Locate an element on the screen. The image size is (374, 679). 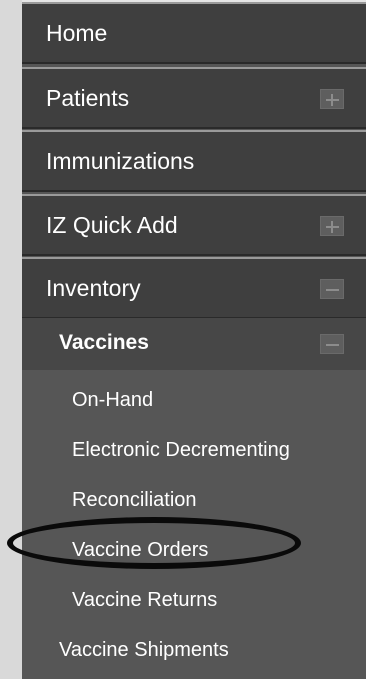
nav-item-label: Home is located at coordinates (77, 33).